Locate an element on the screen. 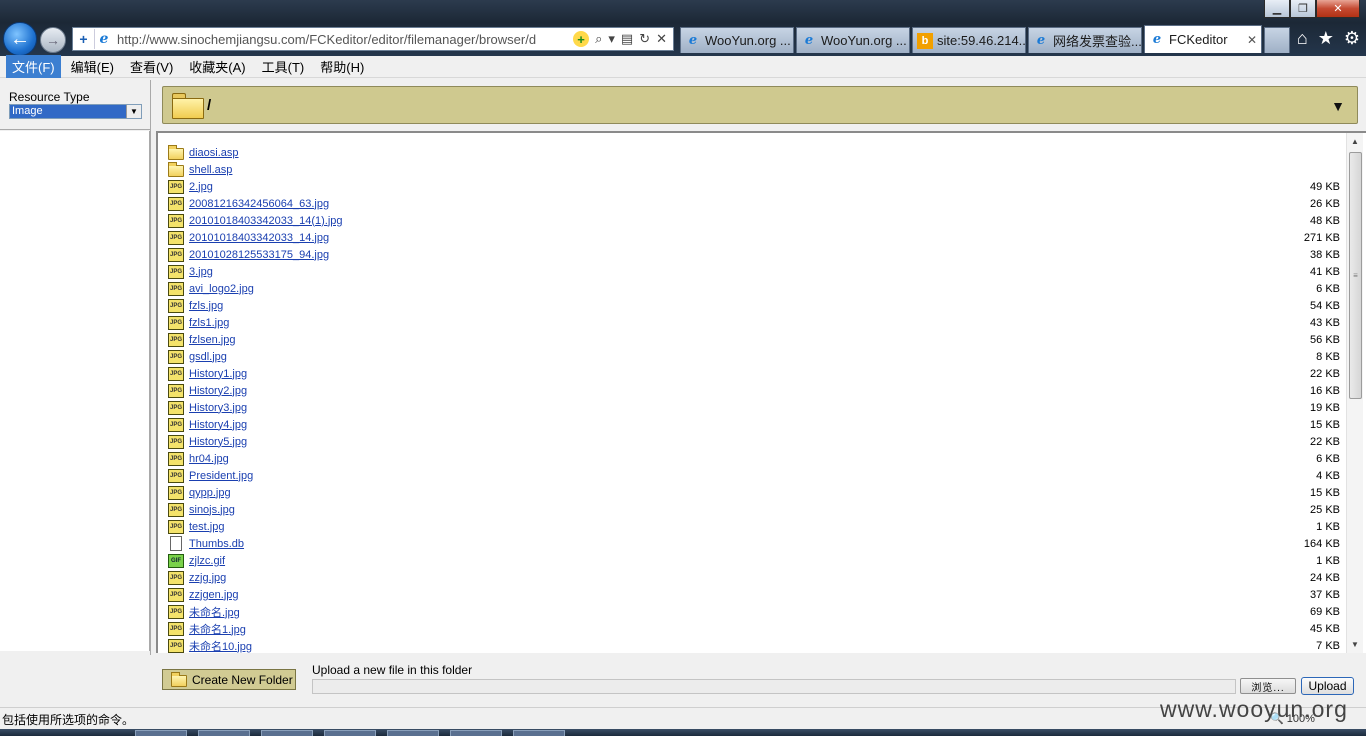  file-link: gsdl.jpg is located at coordinates (724, 357).